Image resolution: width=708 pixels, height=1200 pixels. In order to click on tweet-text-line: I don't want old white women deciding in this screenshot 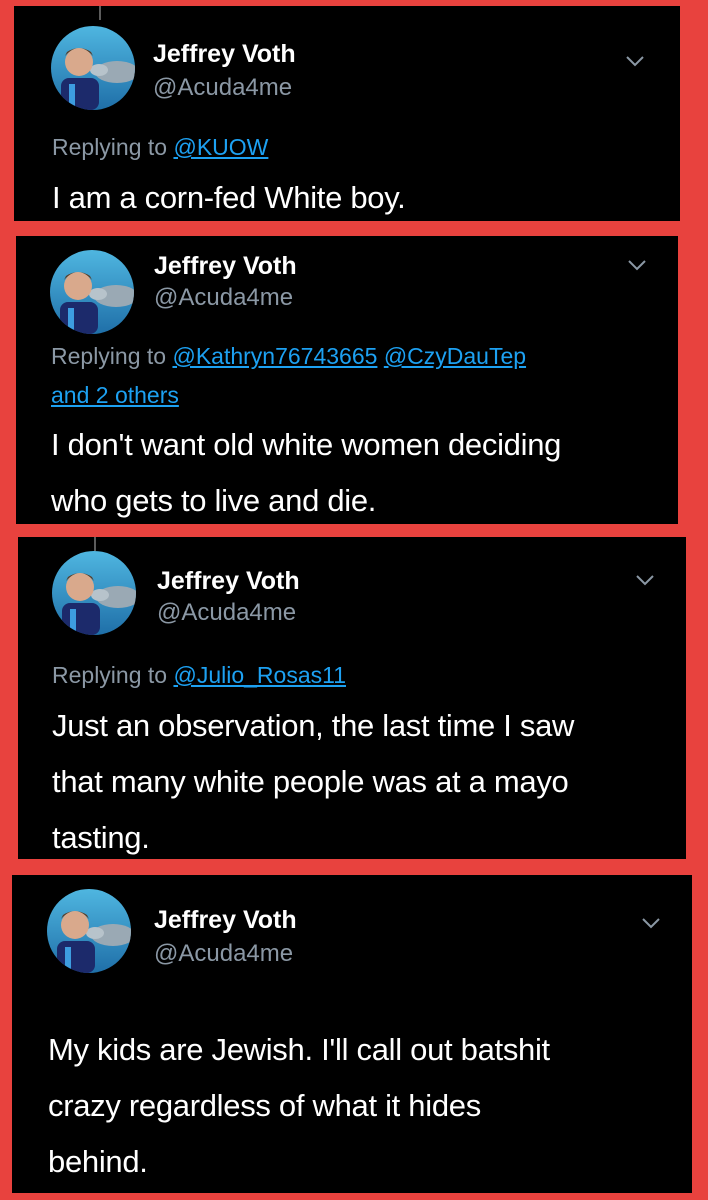, I will do `click(306, 444)`.